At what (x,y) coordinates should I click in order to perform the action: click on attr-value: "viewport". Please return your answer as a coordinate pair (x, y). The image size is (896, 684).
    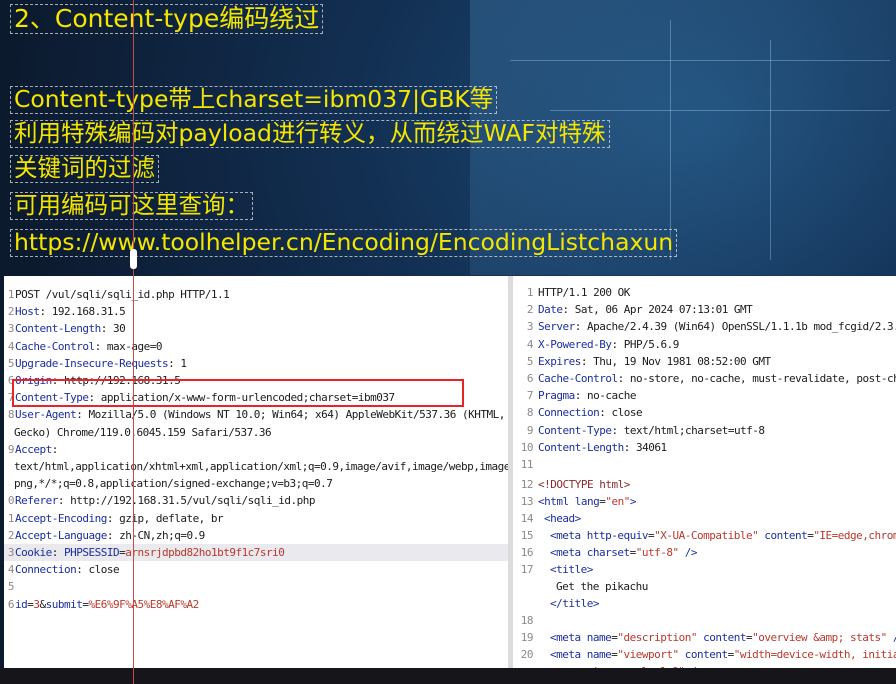
    Looking at the image, I should click on (648, 654).